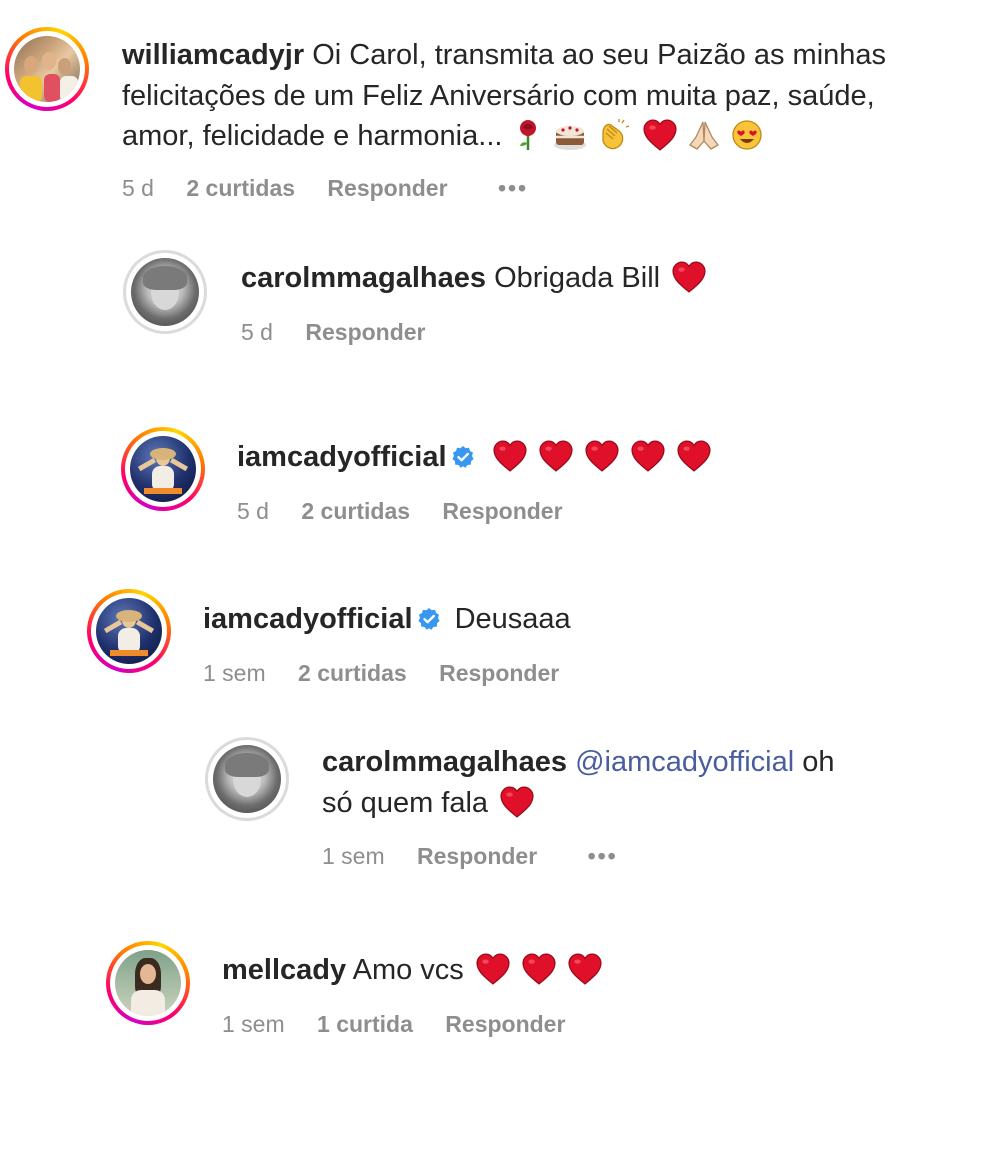  I want to click on comment-body: Obrigada Bill, so click(577, 278).